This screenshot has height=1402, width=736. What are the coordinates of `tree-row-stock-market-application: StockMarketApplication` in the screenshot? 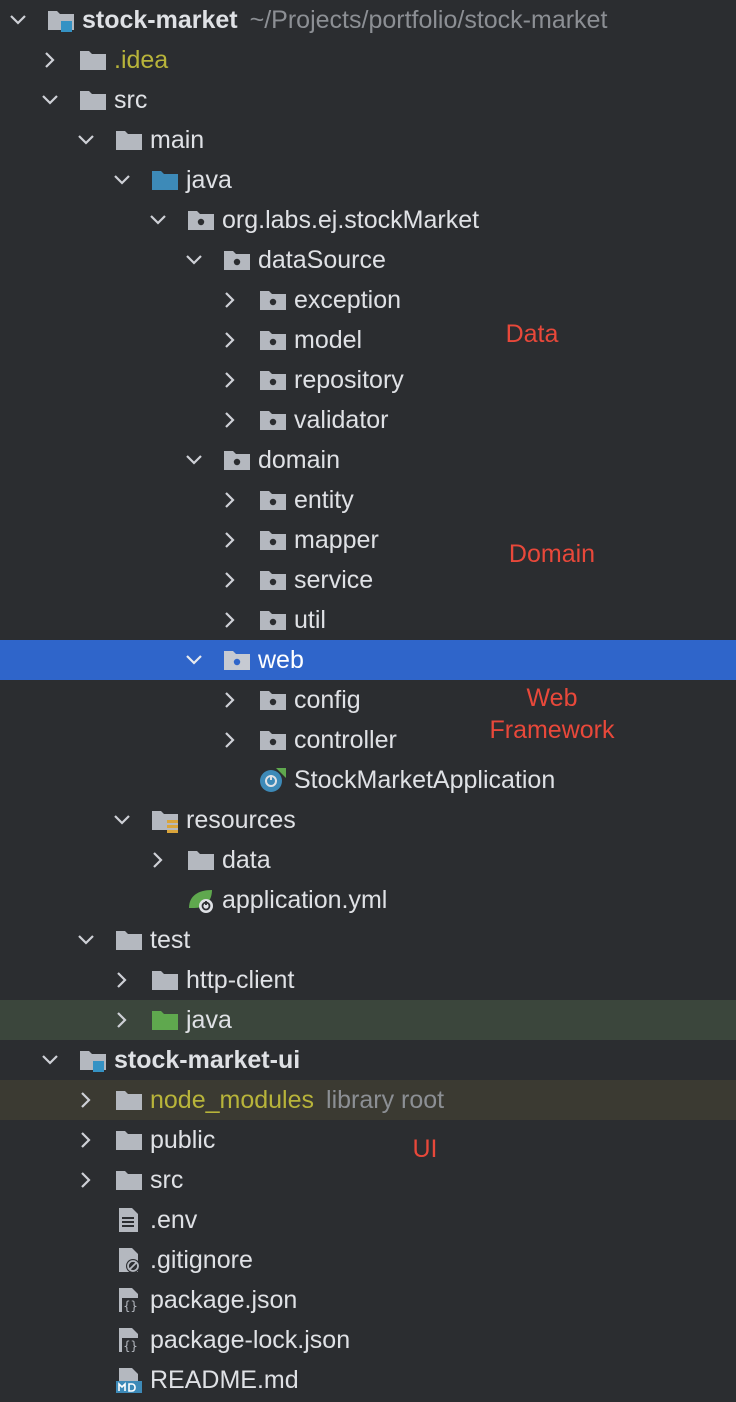 It's located at (368, 780).